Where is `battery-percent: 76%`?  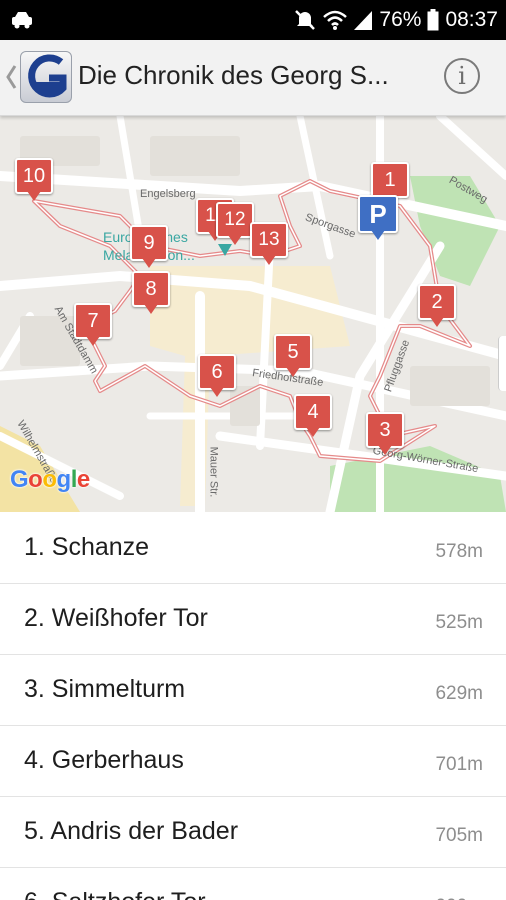 battery-percent: 76% is located at coordinates (400, 19).